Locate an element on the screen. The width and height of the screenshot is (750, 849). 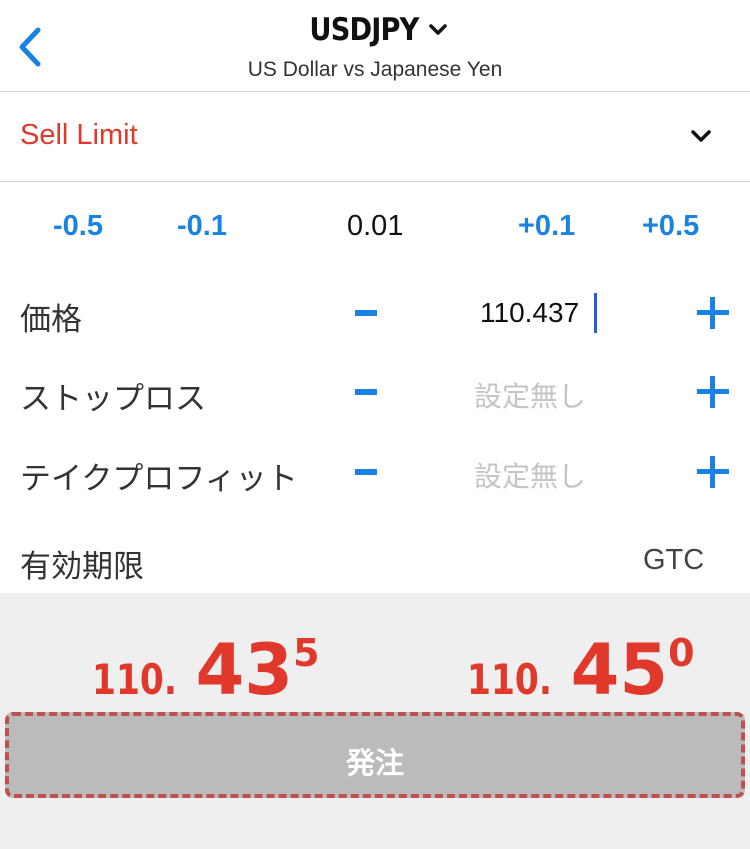
place-order-button: 発注 is located at coordinates (375, 755).